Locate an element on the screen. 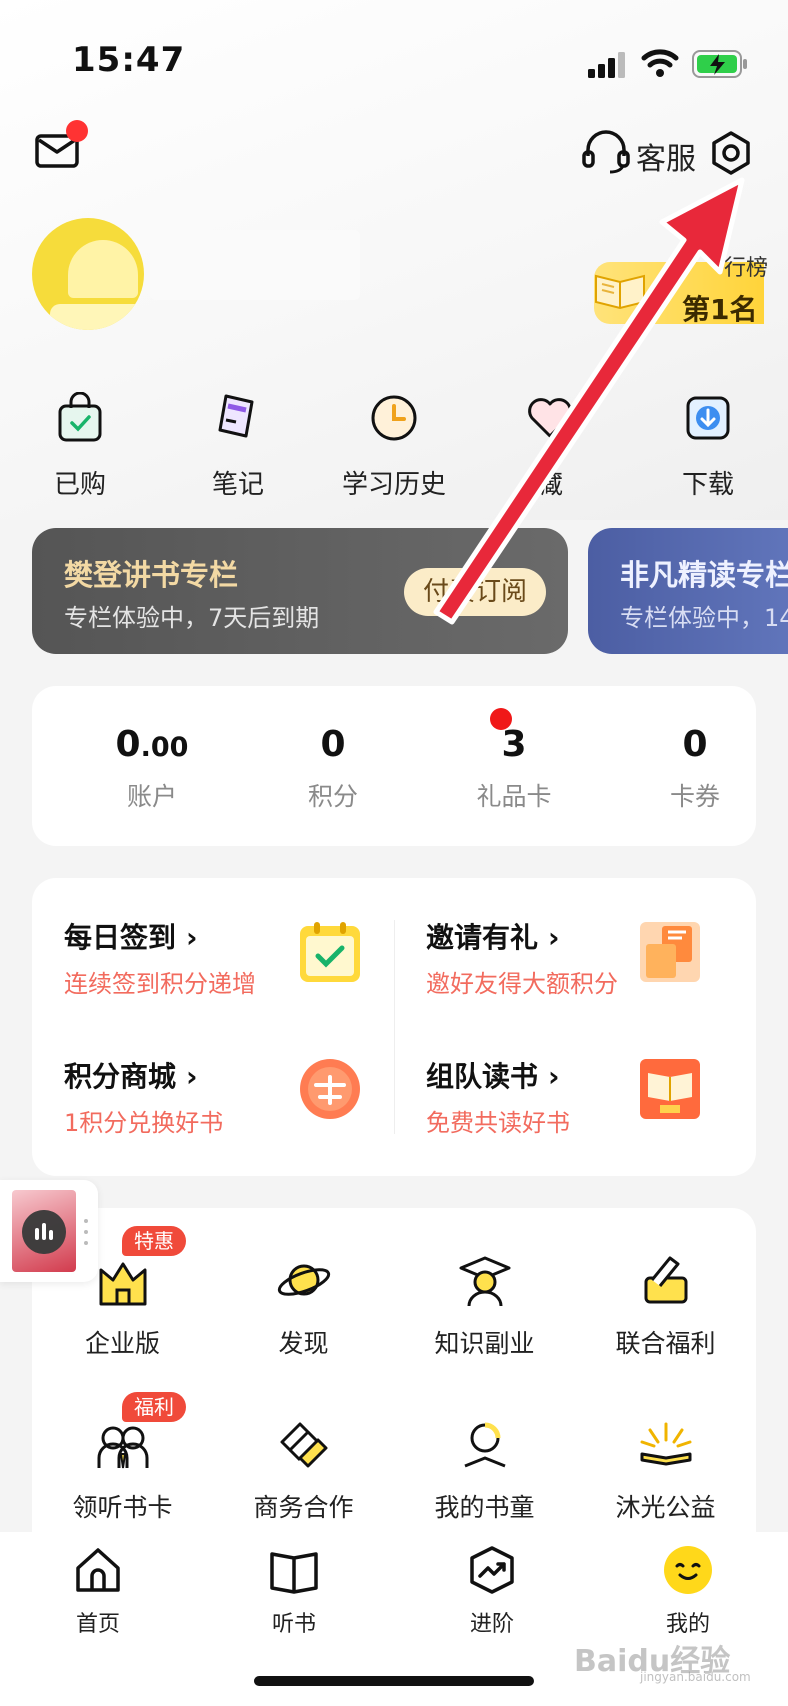 The height and width of the screenshot is (1706, 788). task-invite-gift: 邀请有礼 › 邀好友得大额积分 is located at coordinates (575, 952).